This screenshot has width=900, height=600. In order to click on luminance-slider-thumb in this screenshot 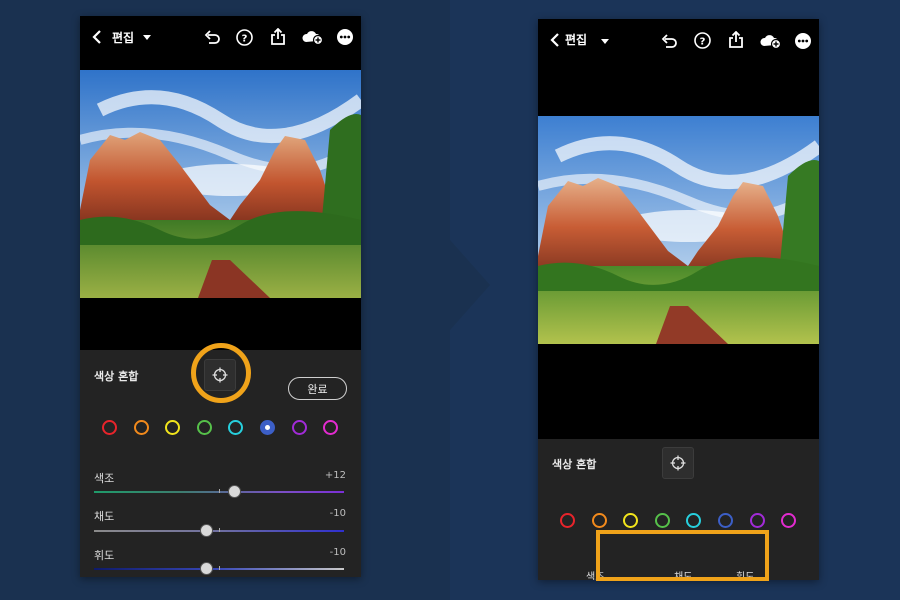, I will do `click(206, 568)`.